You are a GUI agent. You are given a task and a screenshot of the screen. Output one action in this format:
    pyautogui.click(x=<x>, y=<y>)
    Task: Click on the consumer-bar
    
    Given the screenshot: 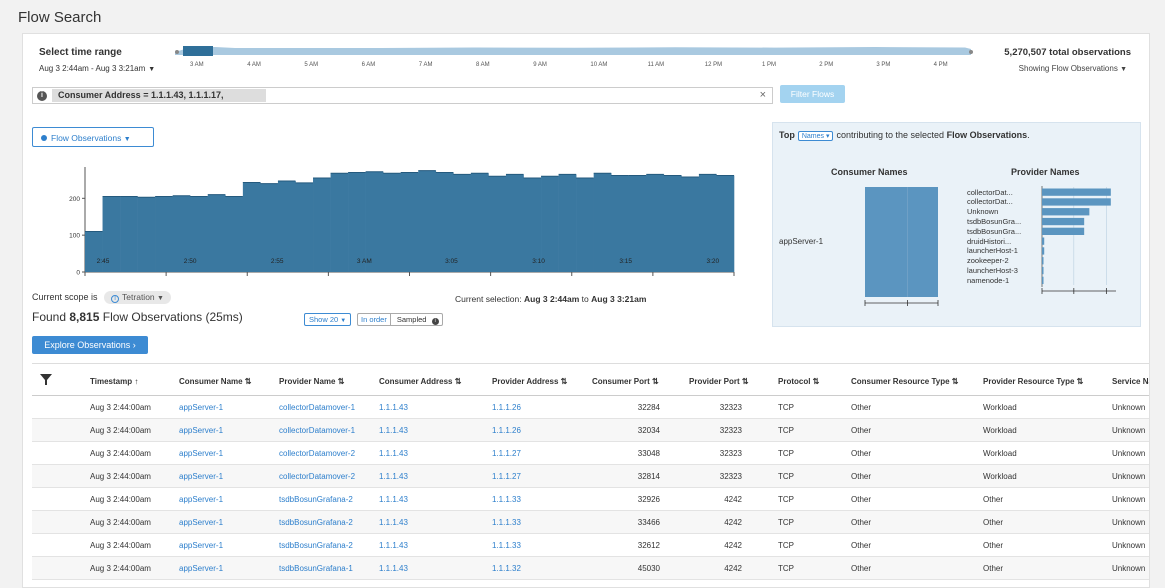 What is the action you would take?
    pyautogui.click(x=901, y=242)
    